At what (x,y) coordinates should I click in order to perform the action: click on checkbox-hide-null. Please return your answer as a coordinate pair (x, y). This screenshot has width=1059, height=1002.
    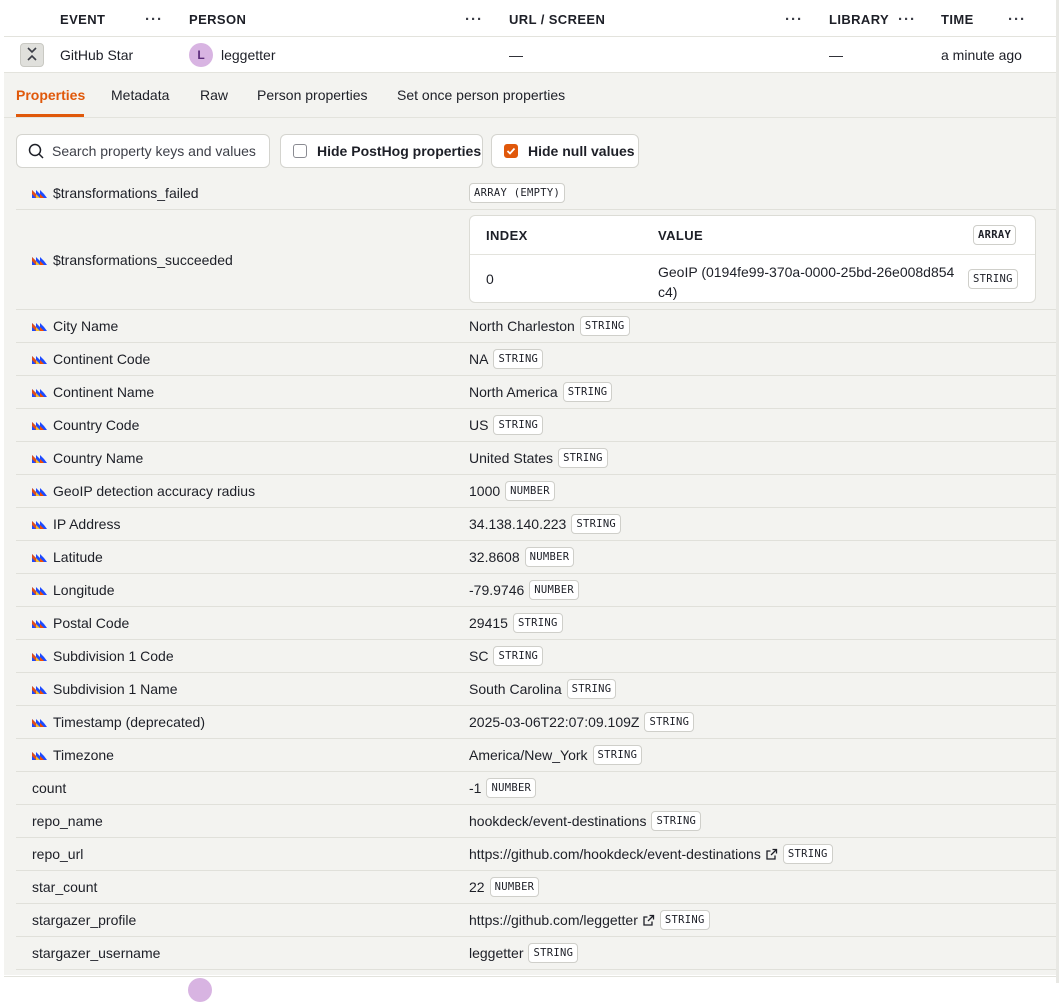
    Looking at the image, I should click on (511, 151).